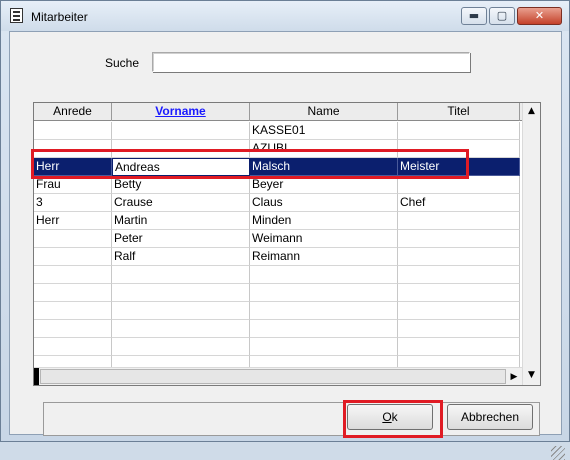 Image resolution: width=570 pixels, height=460 pixels. Describe the element at coordinates (59, 17) in the screenshot. I see `window-title: Mitarbeiter` at that location.